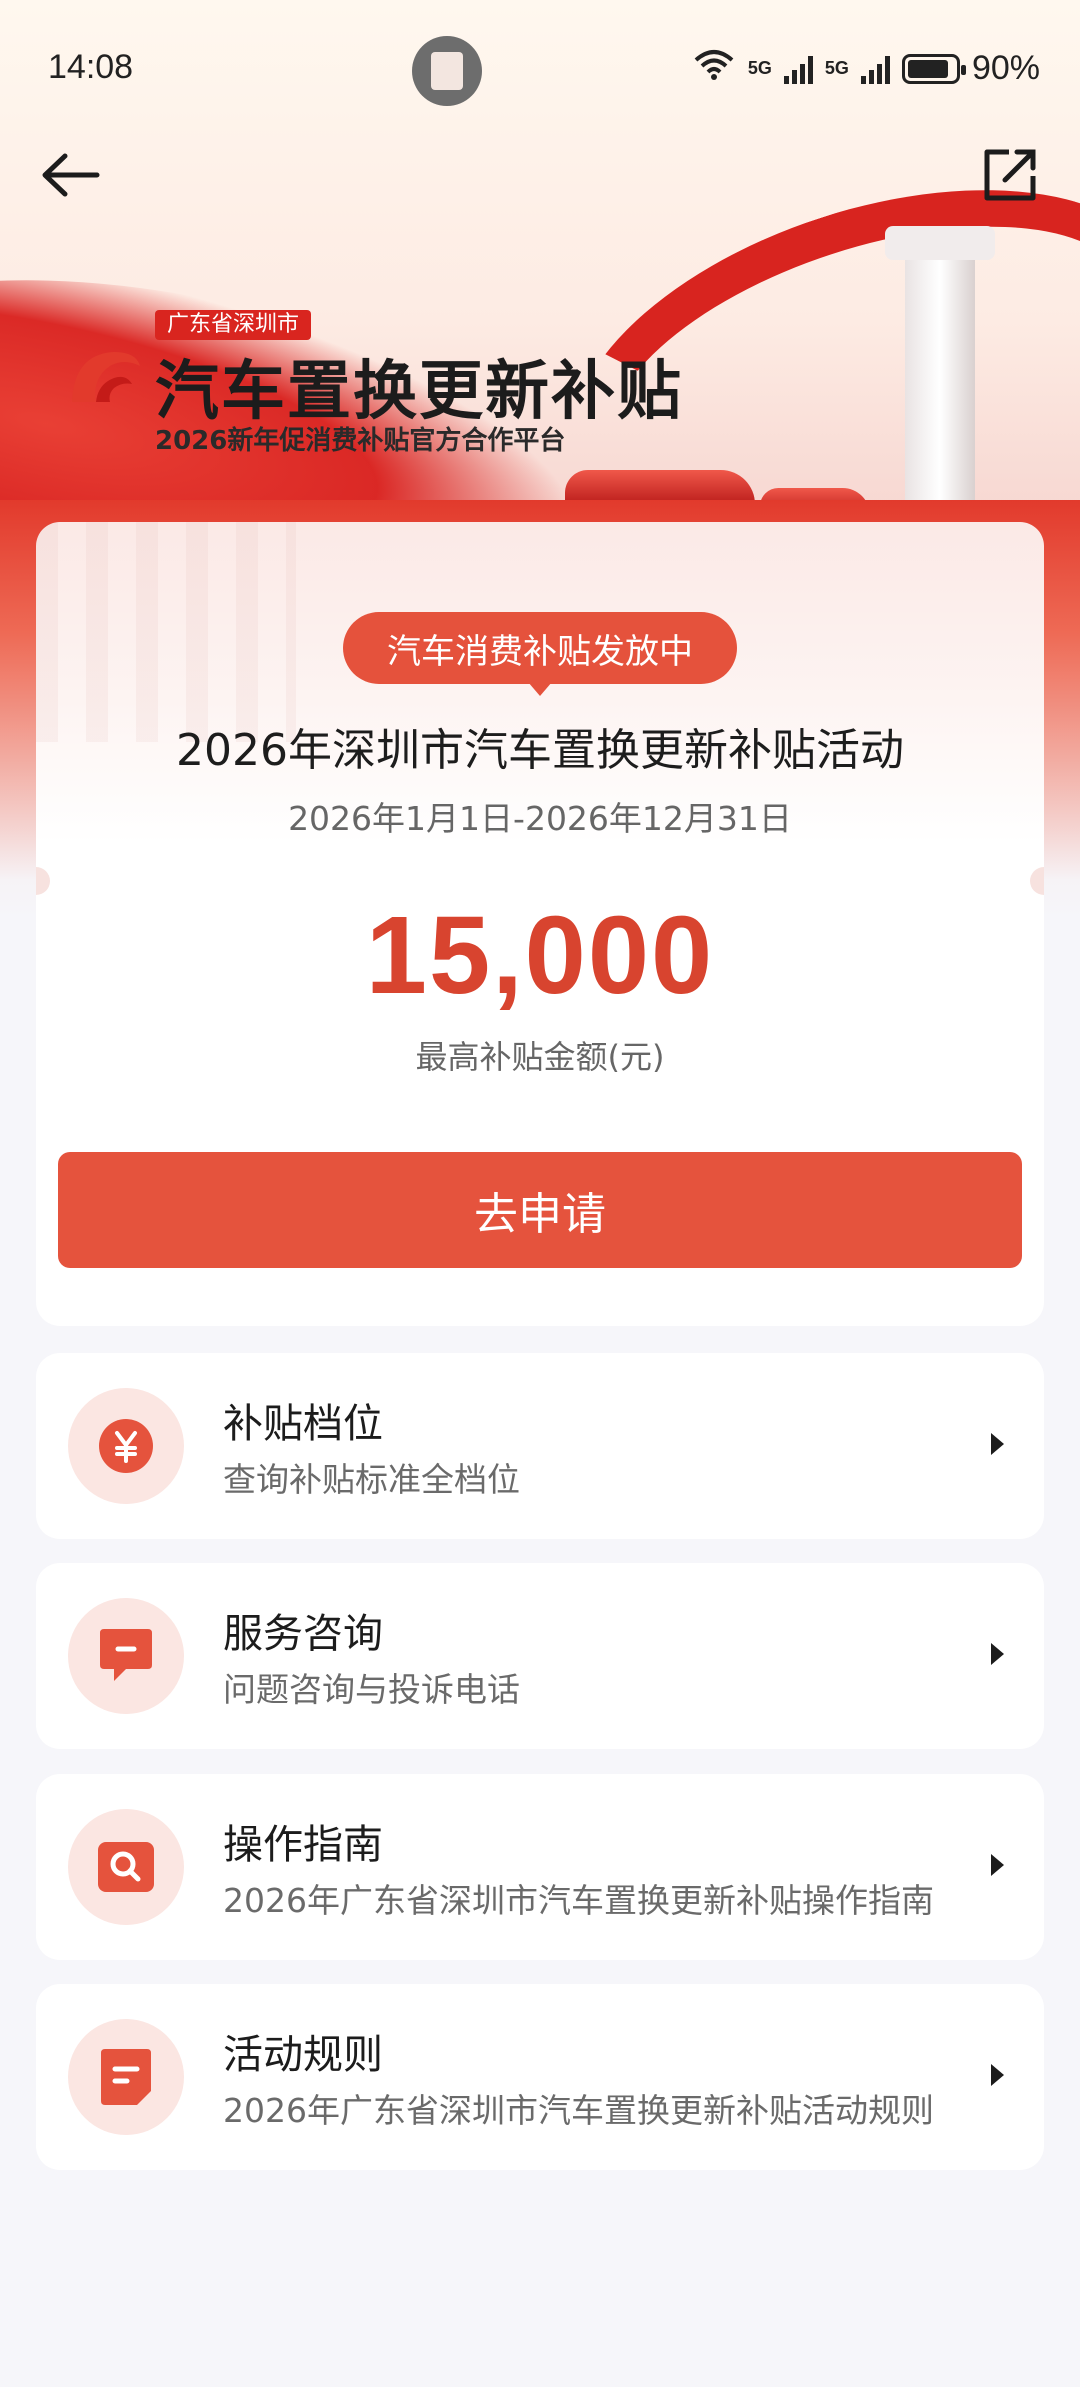 The image size is (1080, 2387). Describe the element at coordinates (540, 1210) in the screenshot. I see `apply-button: 去申请` at that location.